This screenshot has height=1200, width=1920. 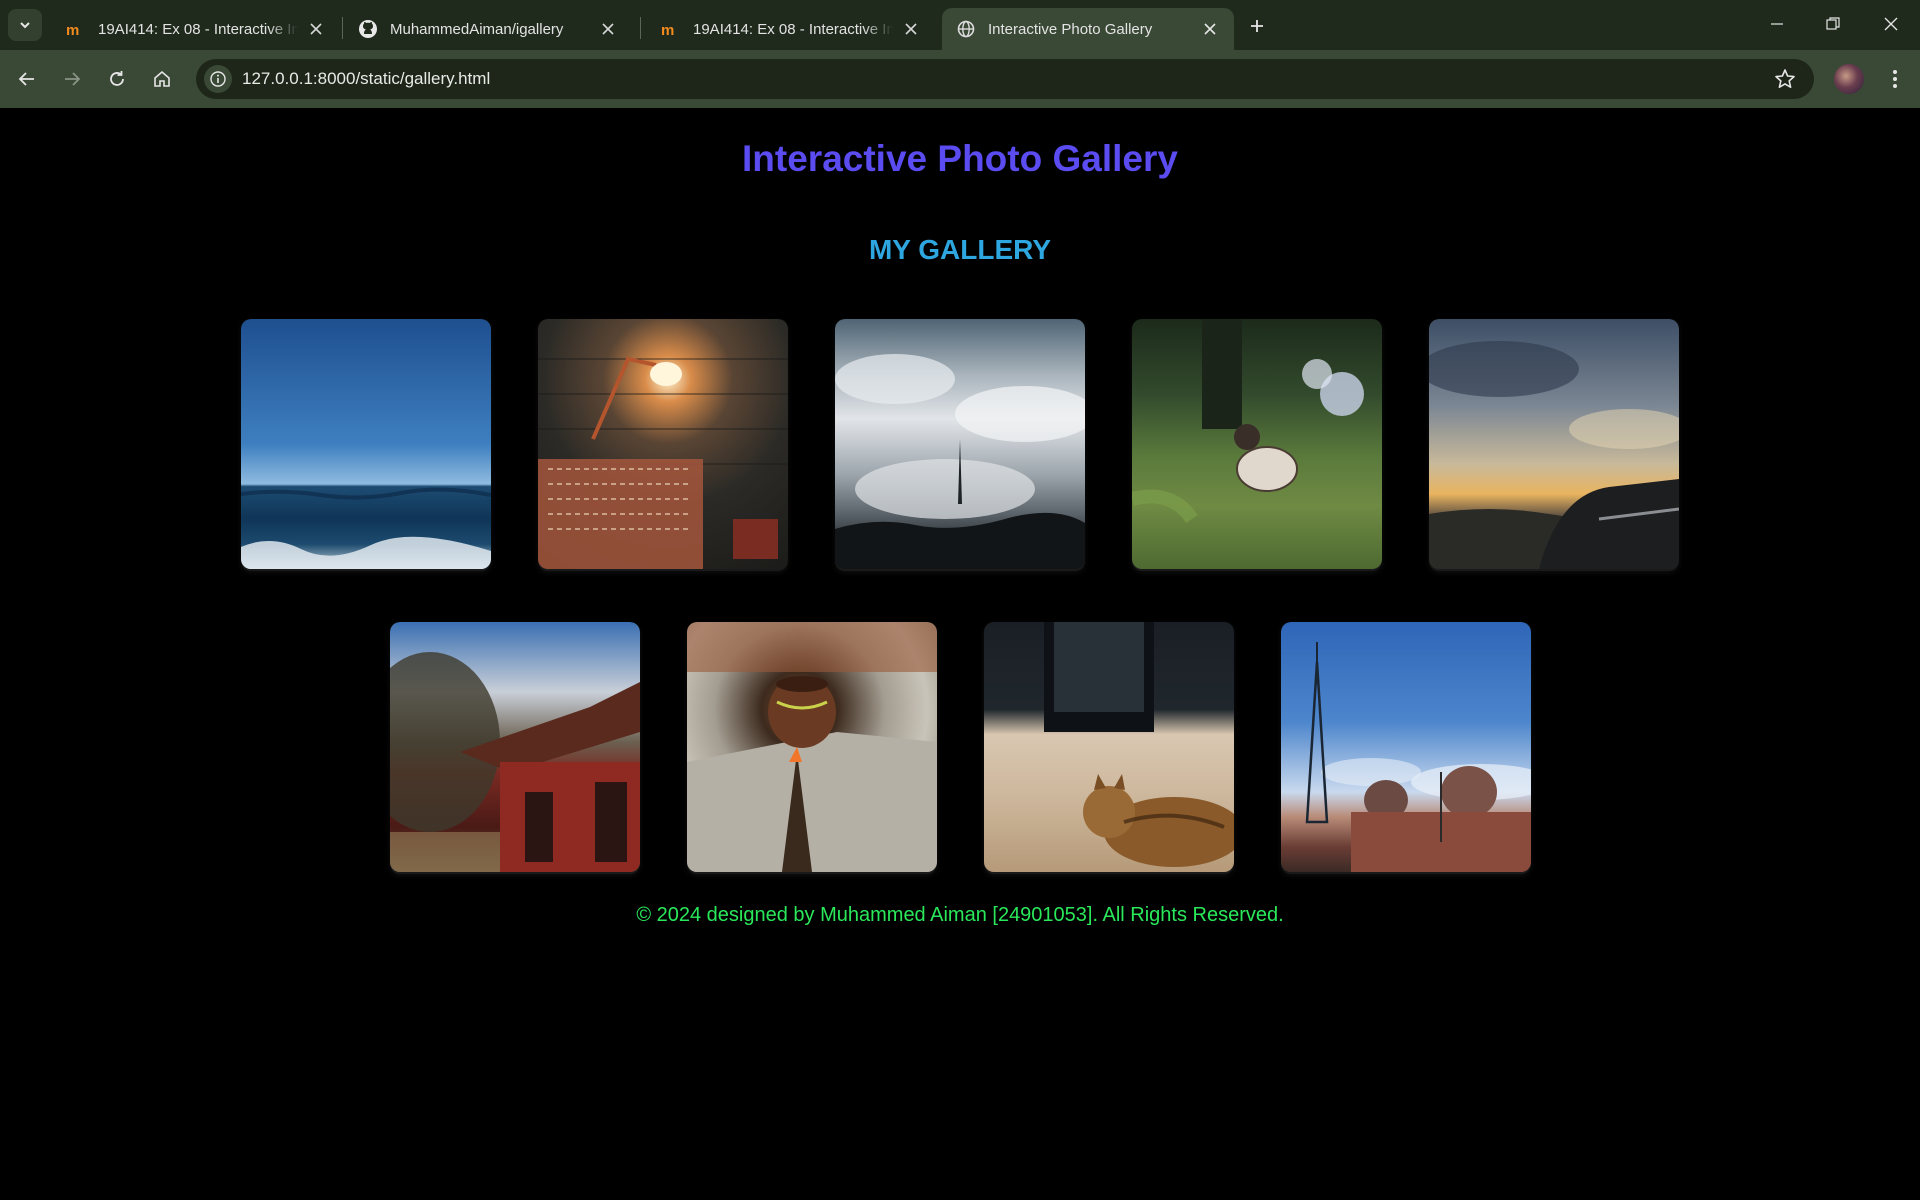 I want to click on address-bar: 127.0.0.1:8000/static/gallery.html, so click(x=1005, y=79).